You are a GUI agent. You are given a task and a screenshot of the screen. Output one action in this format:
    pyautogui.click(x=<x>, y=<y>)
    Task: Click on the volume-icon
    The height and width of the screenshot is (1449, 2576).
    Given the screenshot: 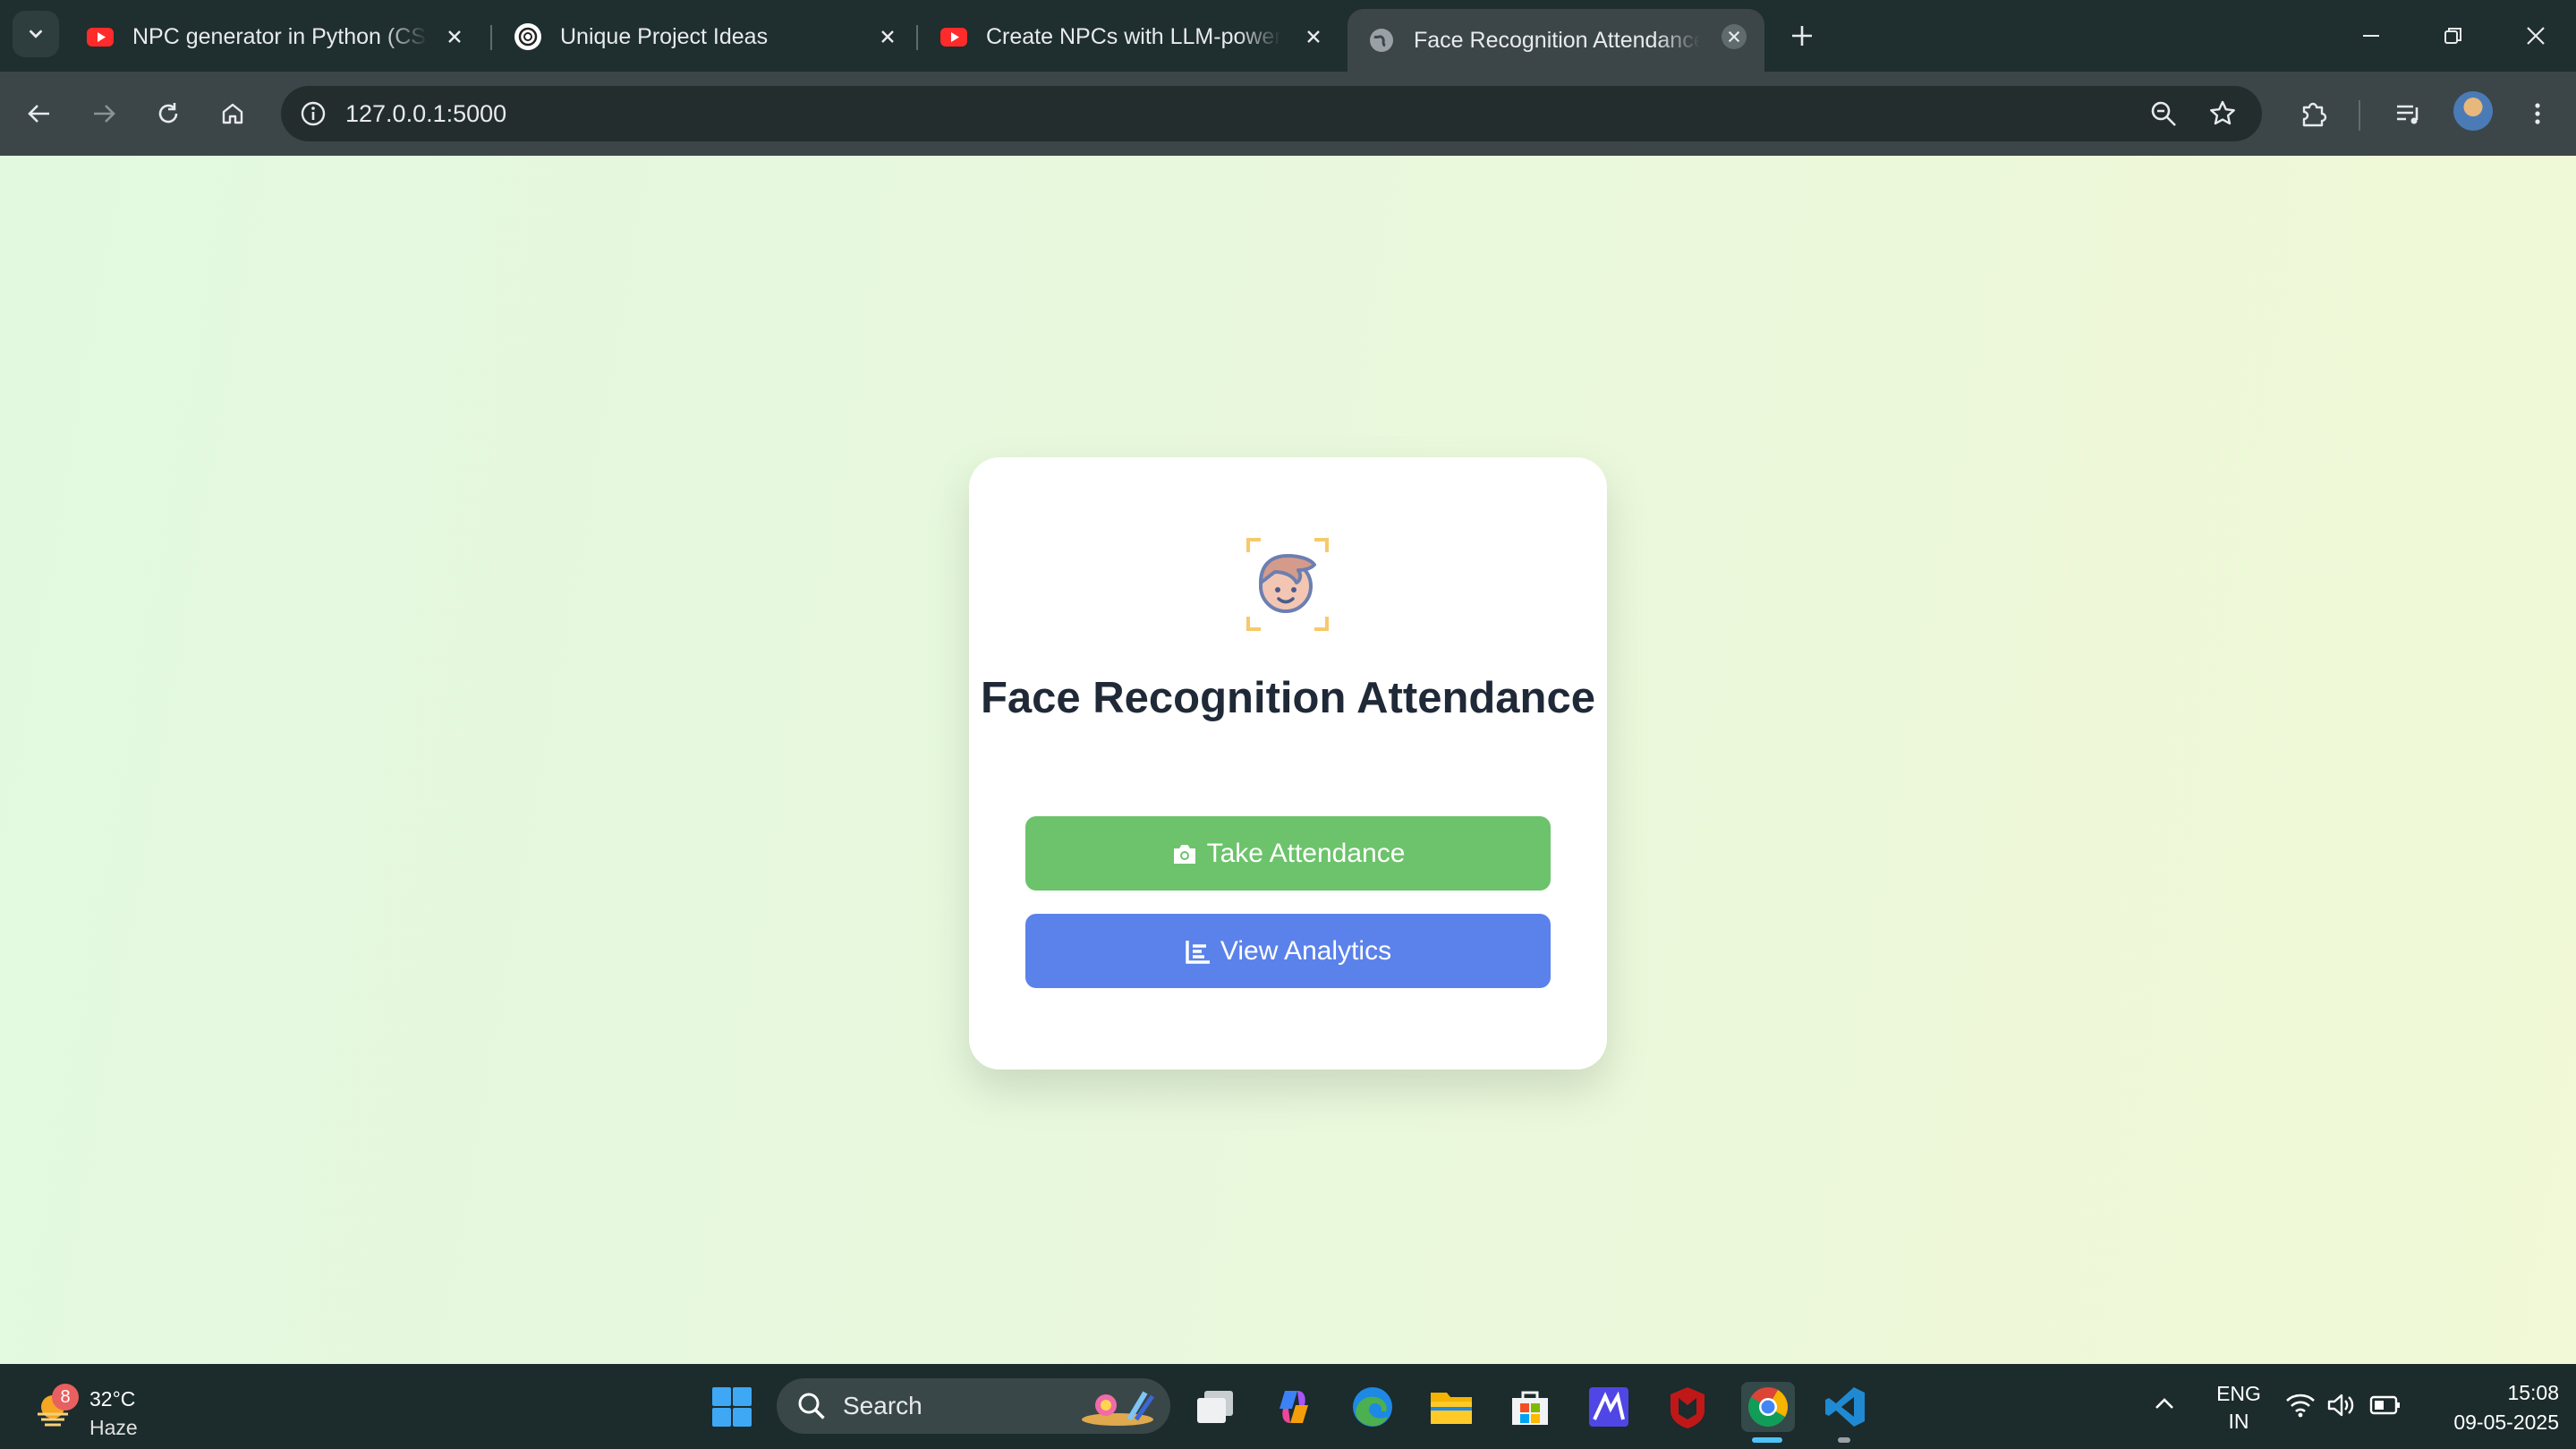 What is the action you would take?
    pyautogui.click(x=2340, y=1407)
    